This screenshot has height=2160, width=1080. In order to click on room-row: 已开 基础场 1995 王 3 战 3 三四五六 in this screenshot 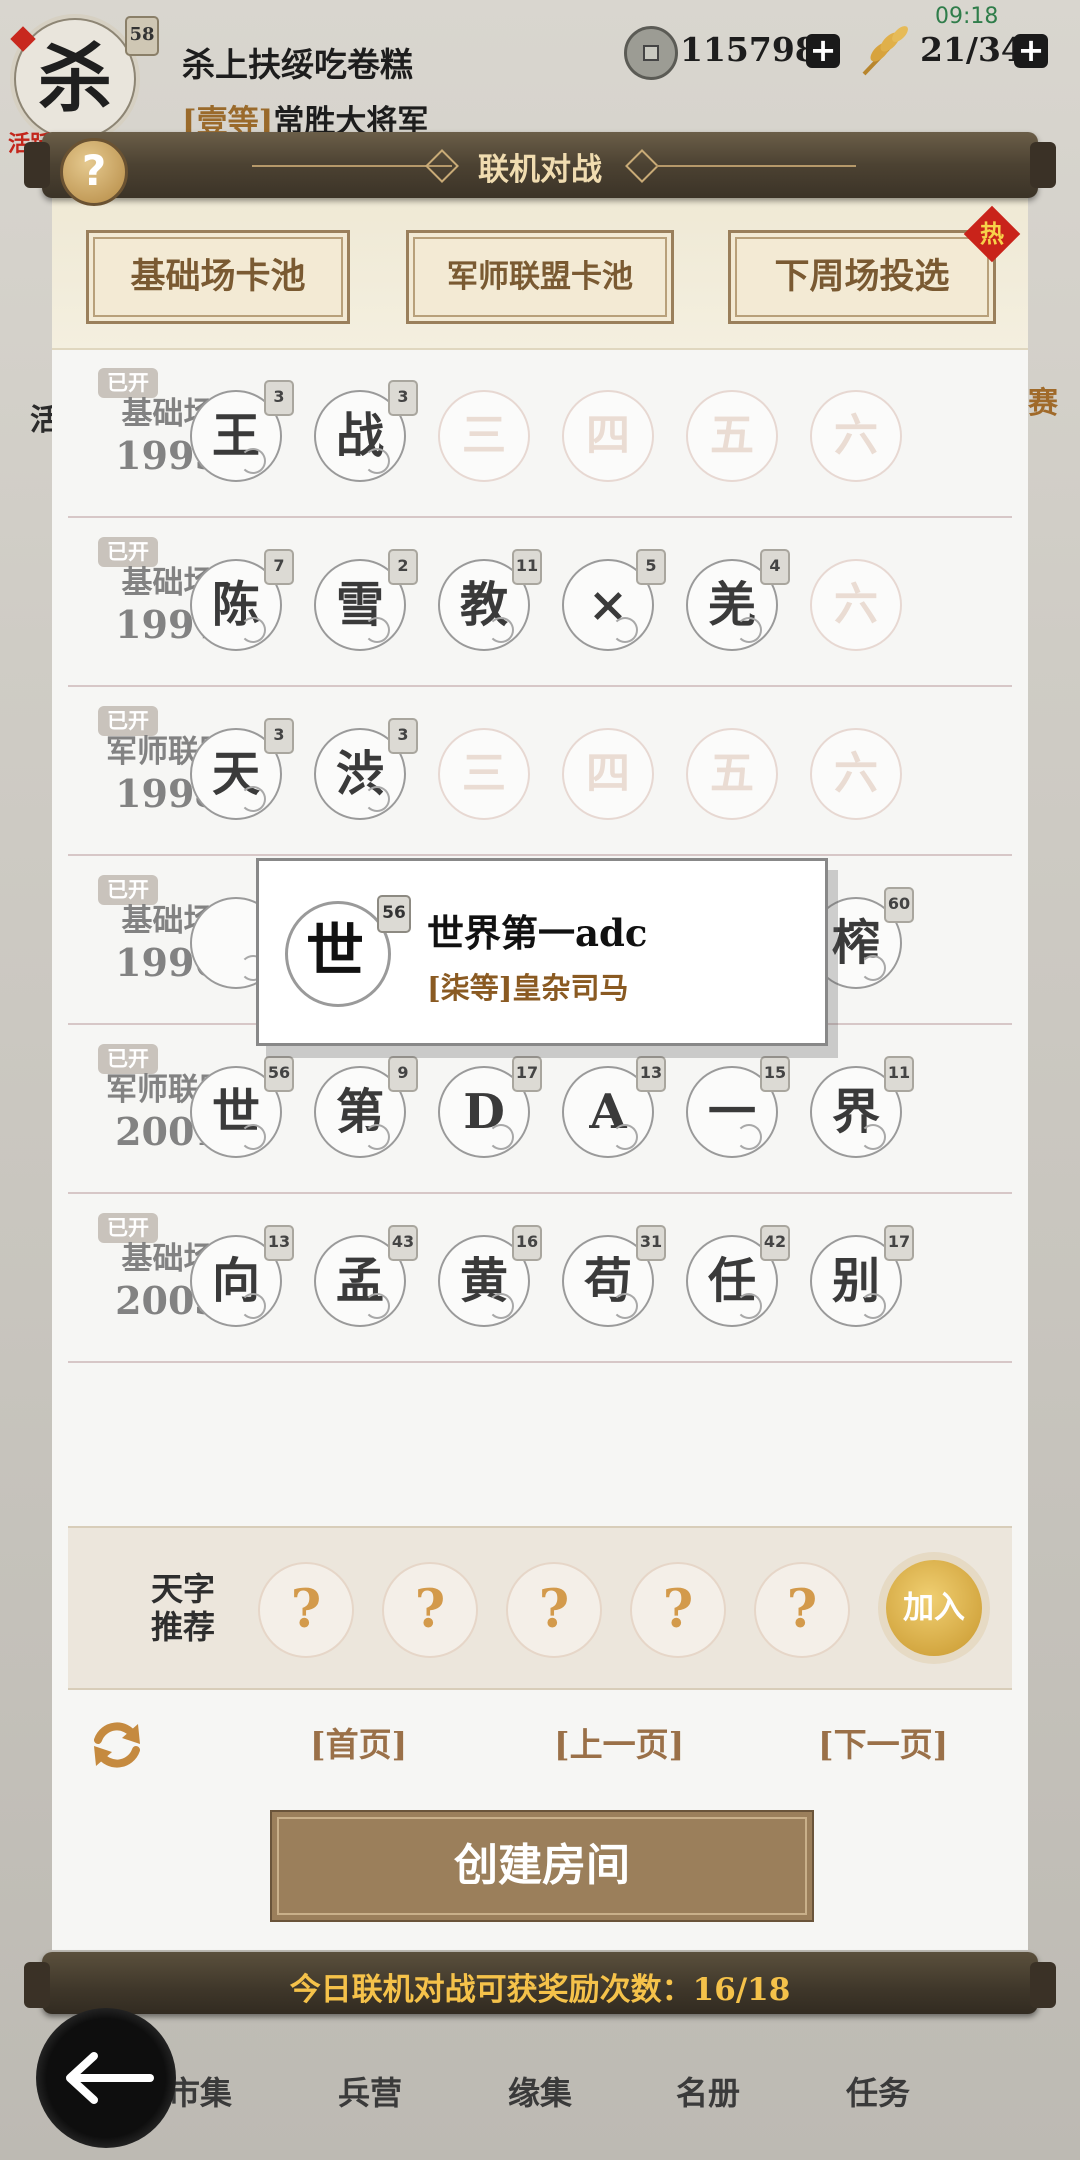, I will do `click(540, 433)`.